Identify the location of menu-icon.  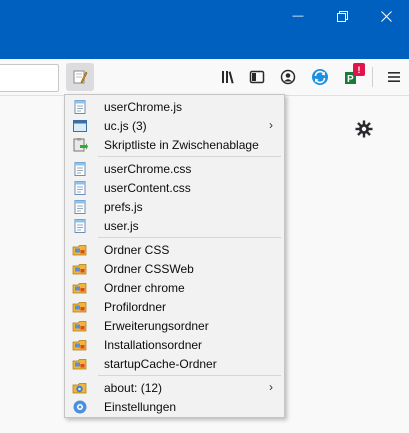
(394, 77).